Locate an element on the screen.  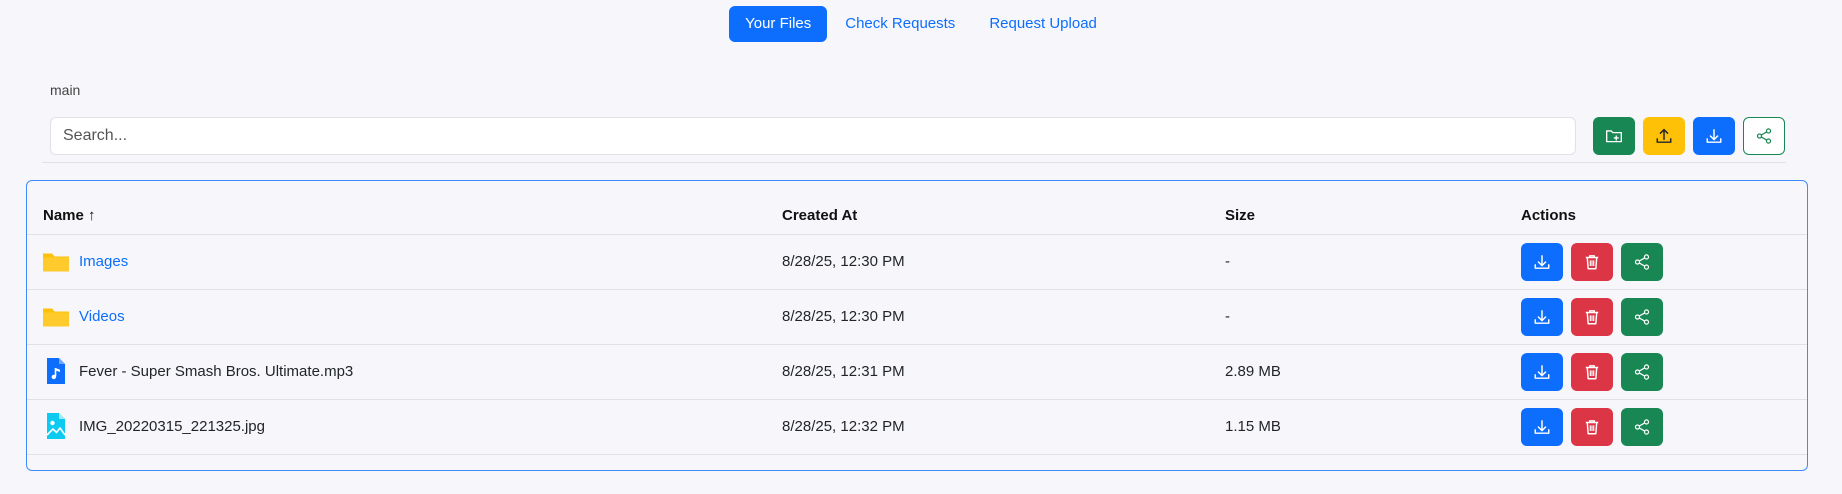
image-file-icon is located at coordinates (56, 426).